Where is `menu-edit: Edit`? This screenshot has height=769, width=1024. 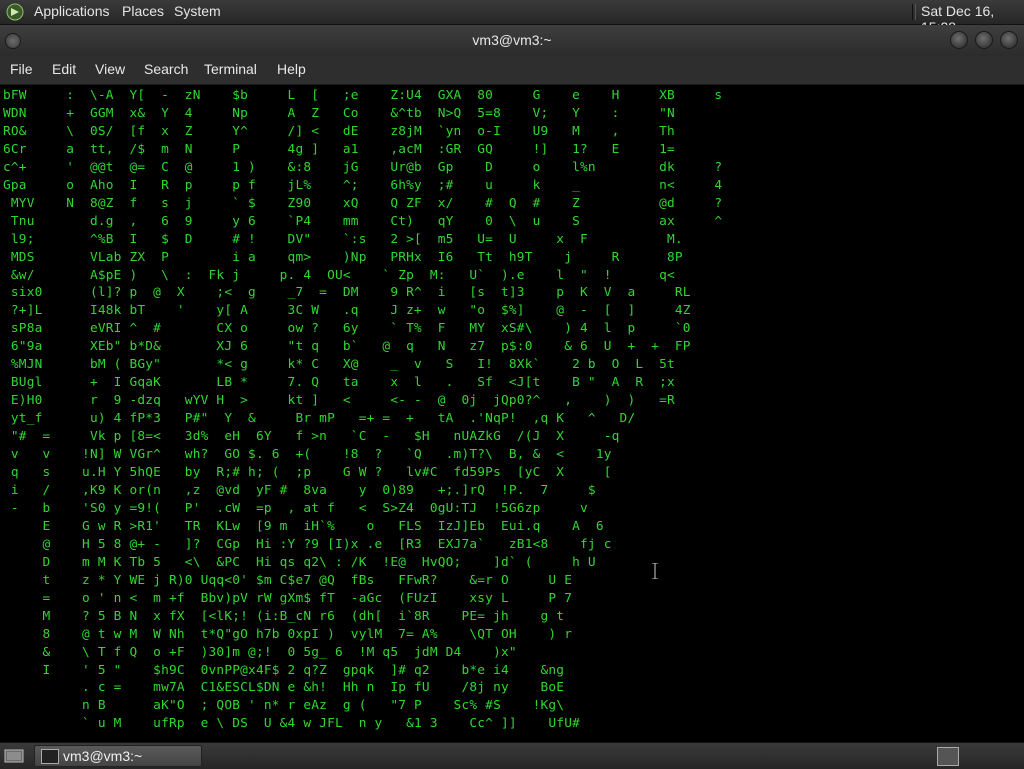 menu-edit: Edit is located at coordinates (64, 69).